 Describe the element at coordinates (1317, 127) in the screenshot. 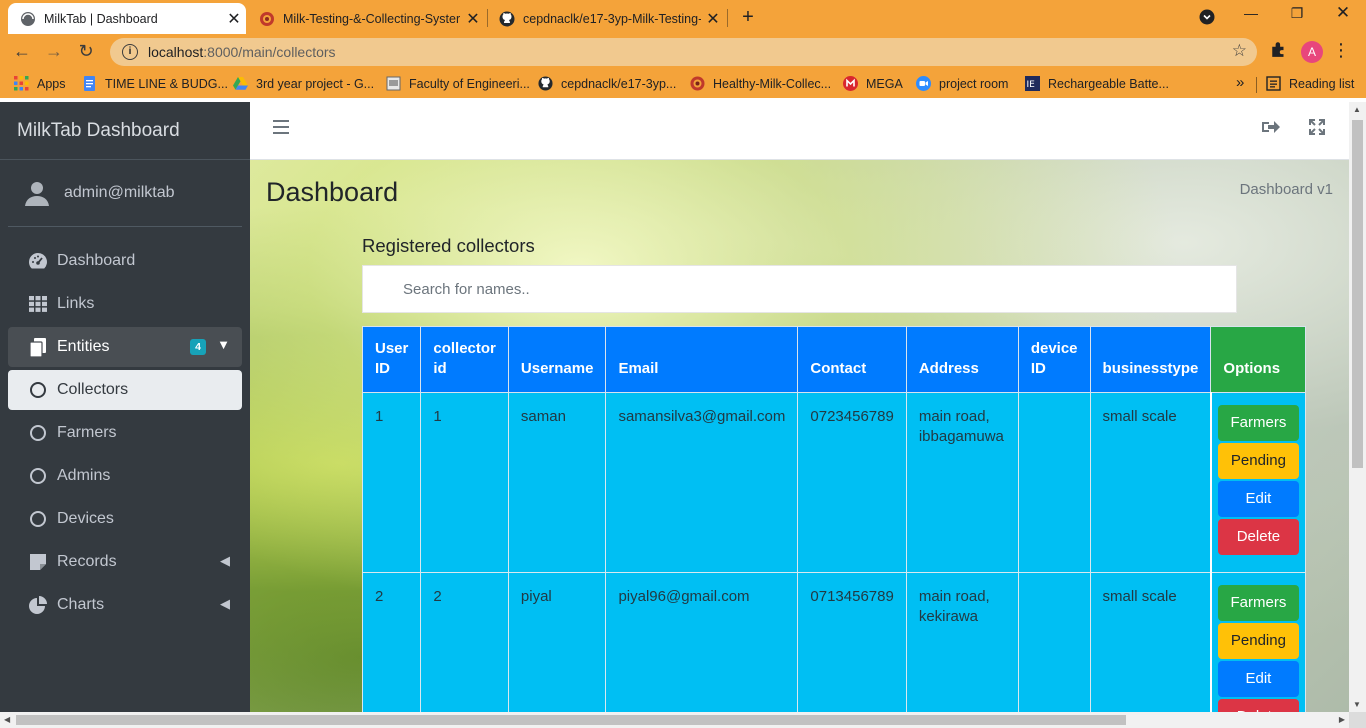

I see `fullscreen-icon` at that location.